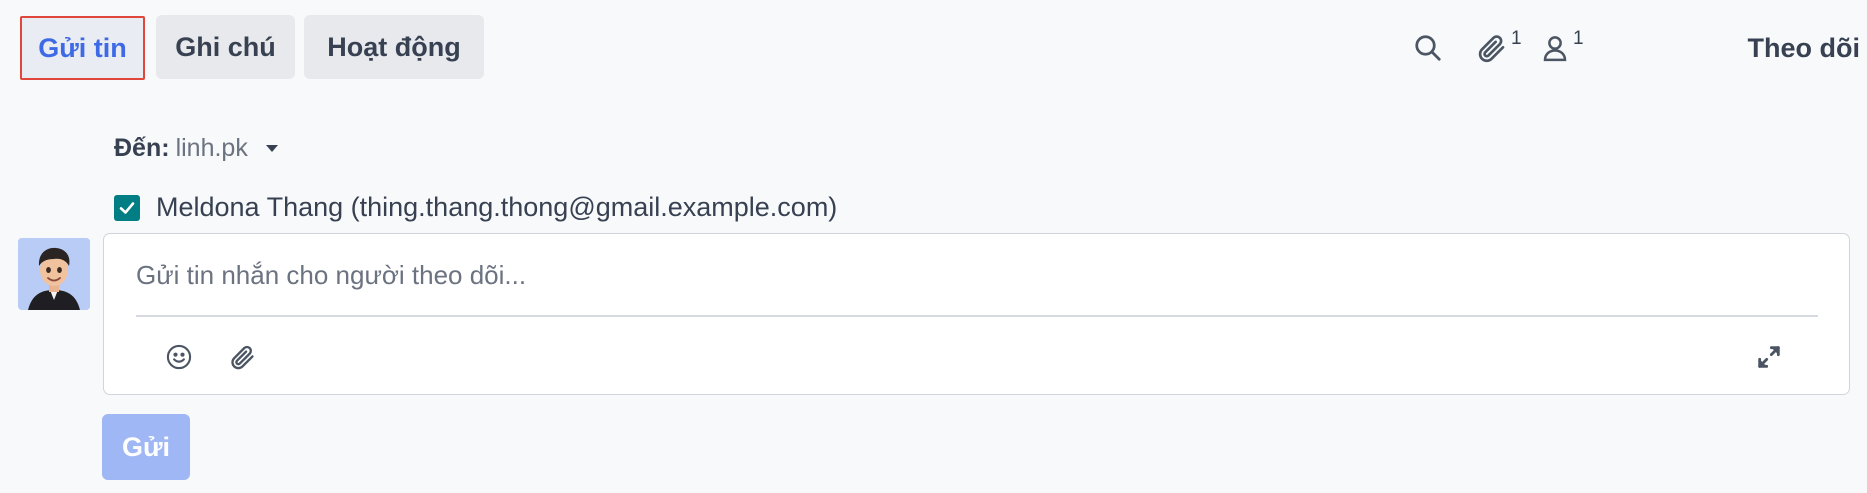  What do you see at coordinates (54, 274) in the screenshot?
I see `avatar` at bounding box center [54, 274].